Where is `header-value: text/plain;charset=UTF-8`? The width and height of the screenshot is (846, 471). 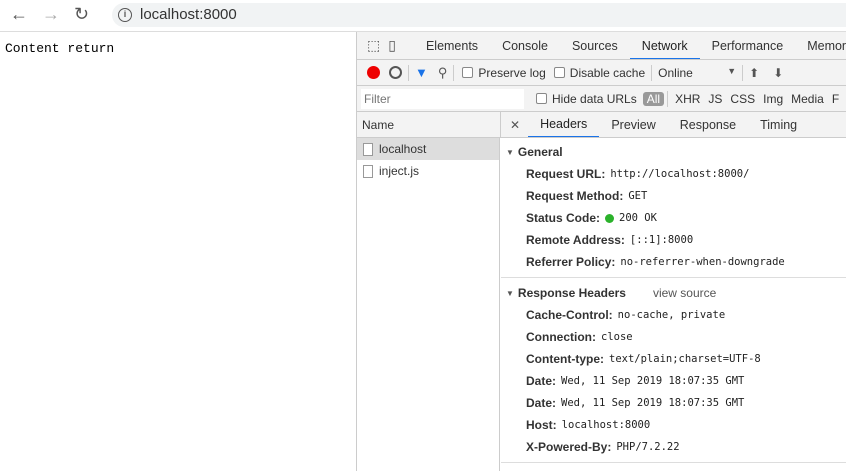
header-value: text/plain;charset=UTF-8 is located at coordinates (685, 359).